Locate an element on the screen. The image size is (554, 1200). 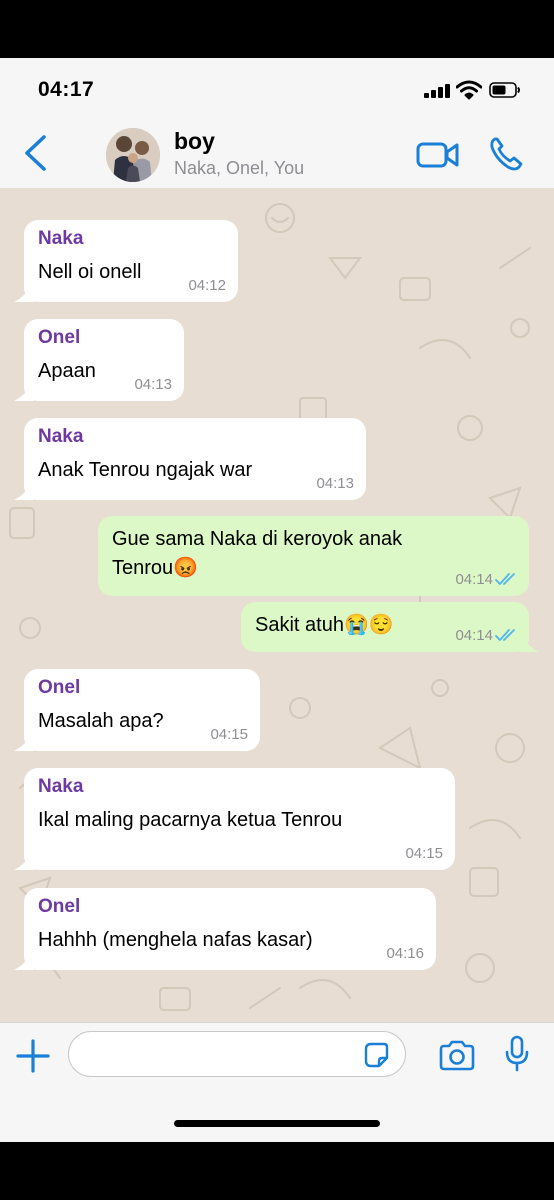
status-bar: 04:17 is located at coordinates (277, 90).